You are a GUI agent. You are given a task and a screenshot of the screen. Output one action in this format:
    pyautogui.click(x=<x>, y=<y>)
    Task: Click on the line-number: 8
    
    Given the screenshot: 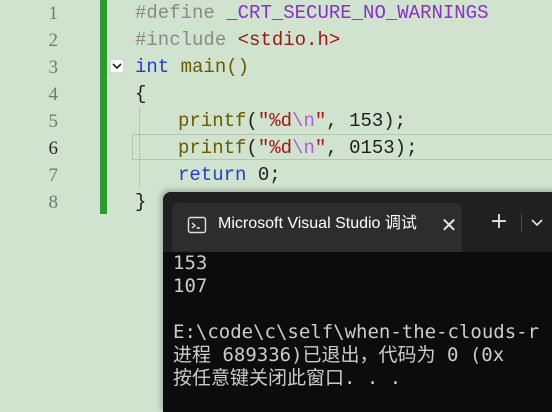 What is the action you would take?
    pyautogui.click(x=53, y=202)
    